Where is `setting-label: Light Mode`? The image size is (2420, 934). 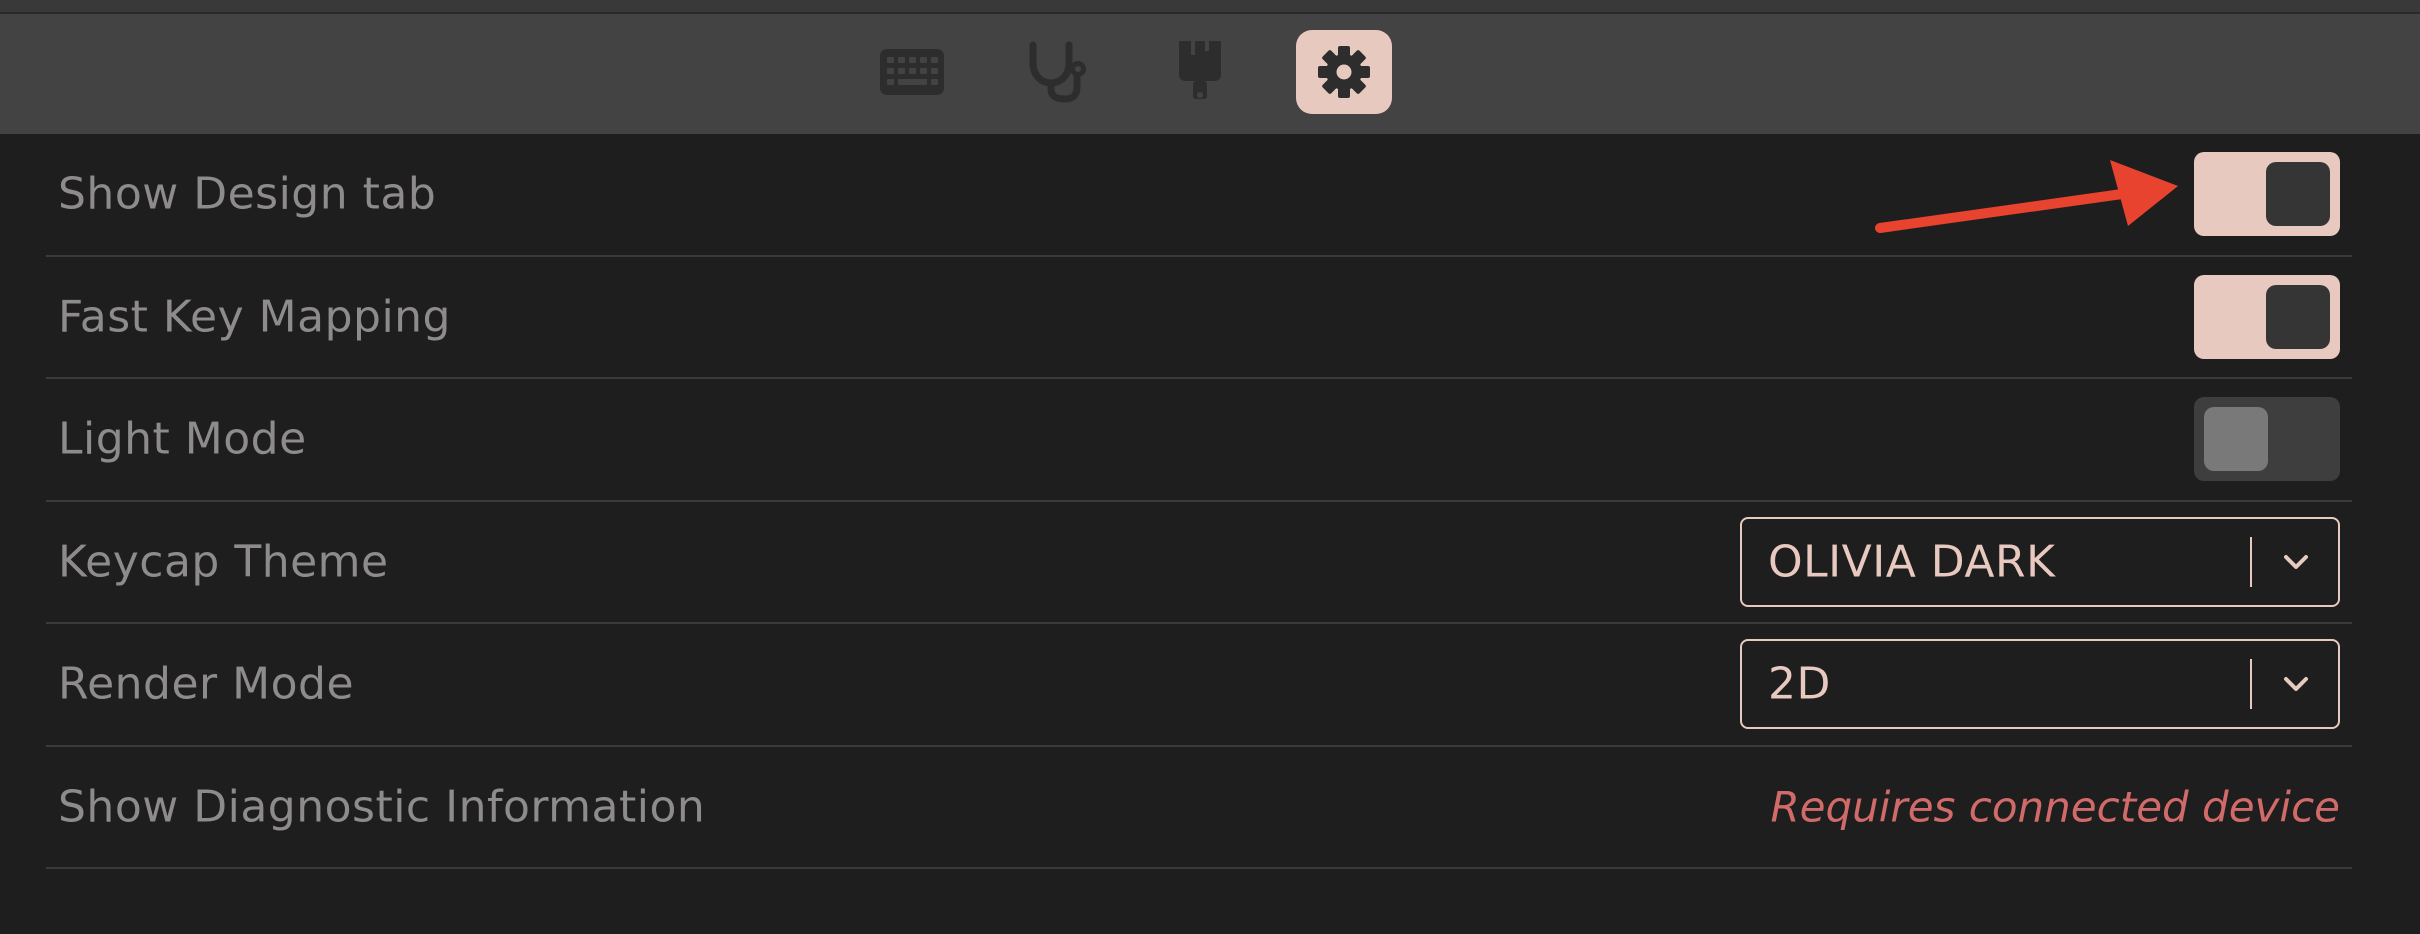
setting-label: Light Mode is located at coordinates (182, 439).